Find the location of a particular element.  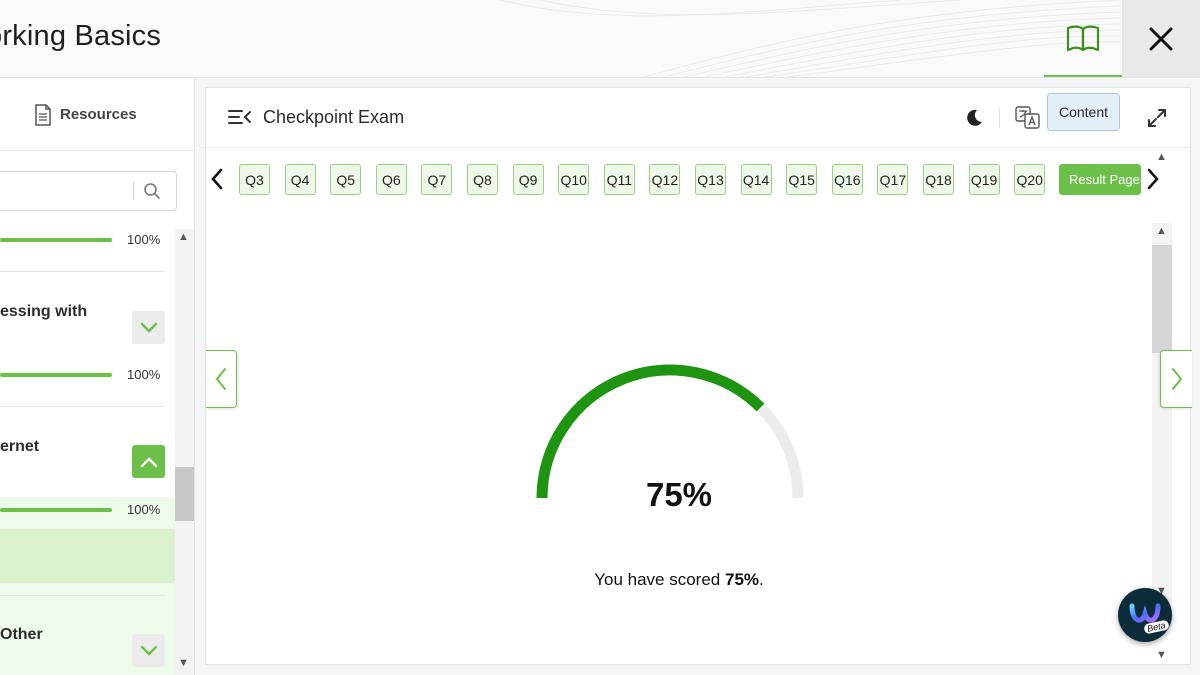

search-field is located at coordinates (88, 191).